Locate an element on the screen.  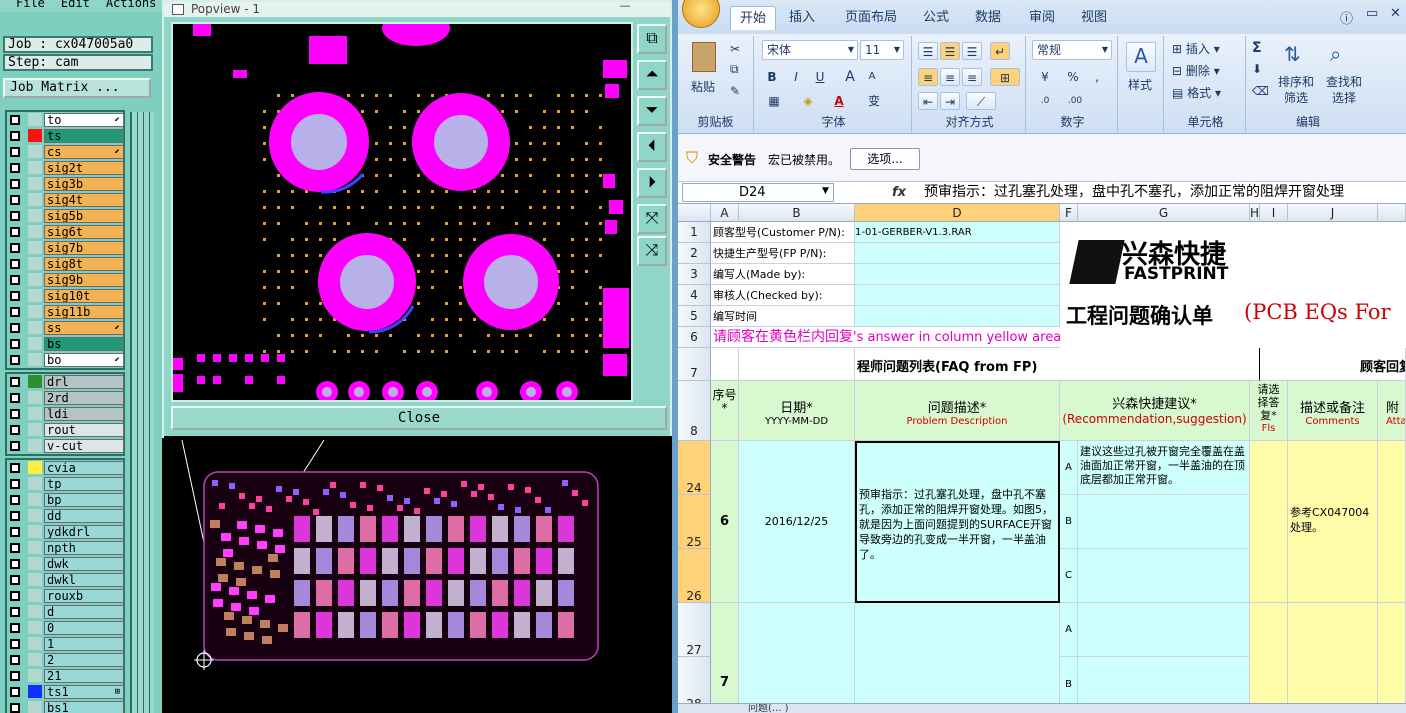
layer-row: dwkl is located at coordinates (65, 580).